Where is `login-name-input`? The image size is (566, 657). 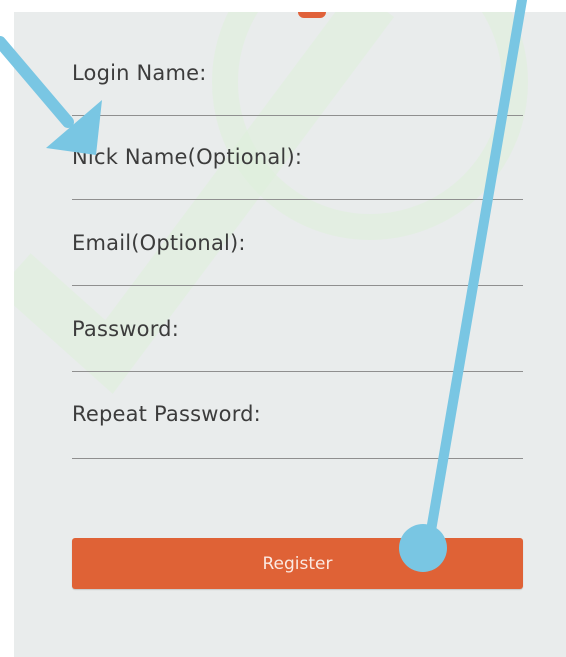 login-name-input is located at coordinates (297, 100).